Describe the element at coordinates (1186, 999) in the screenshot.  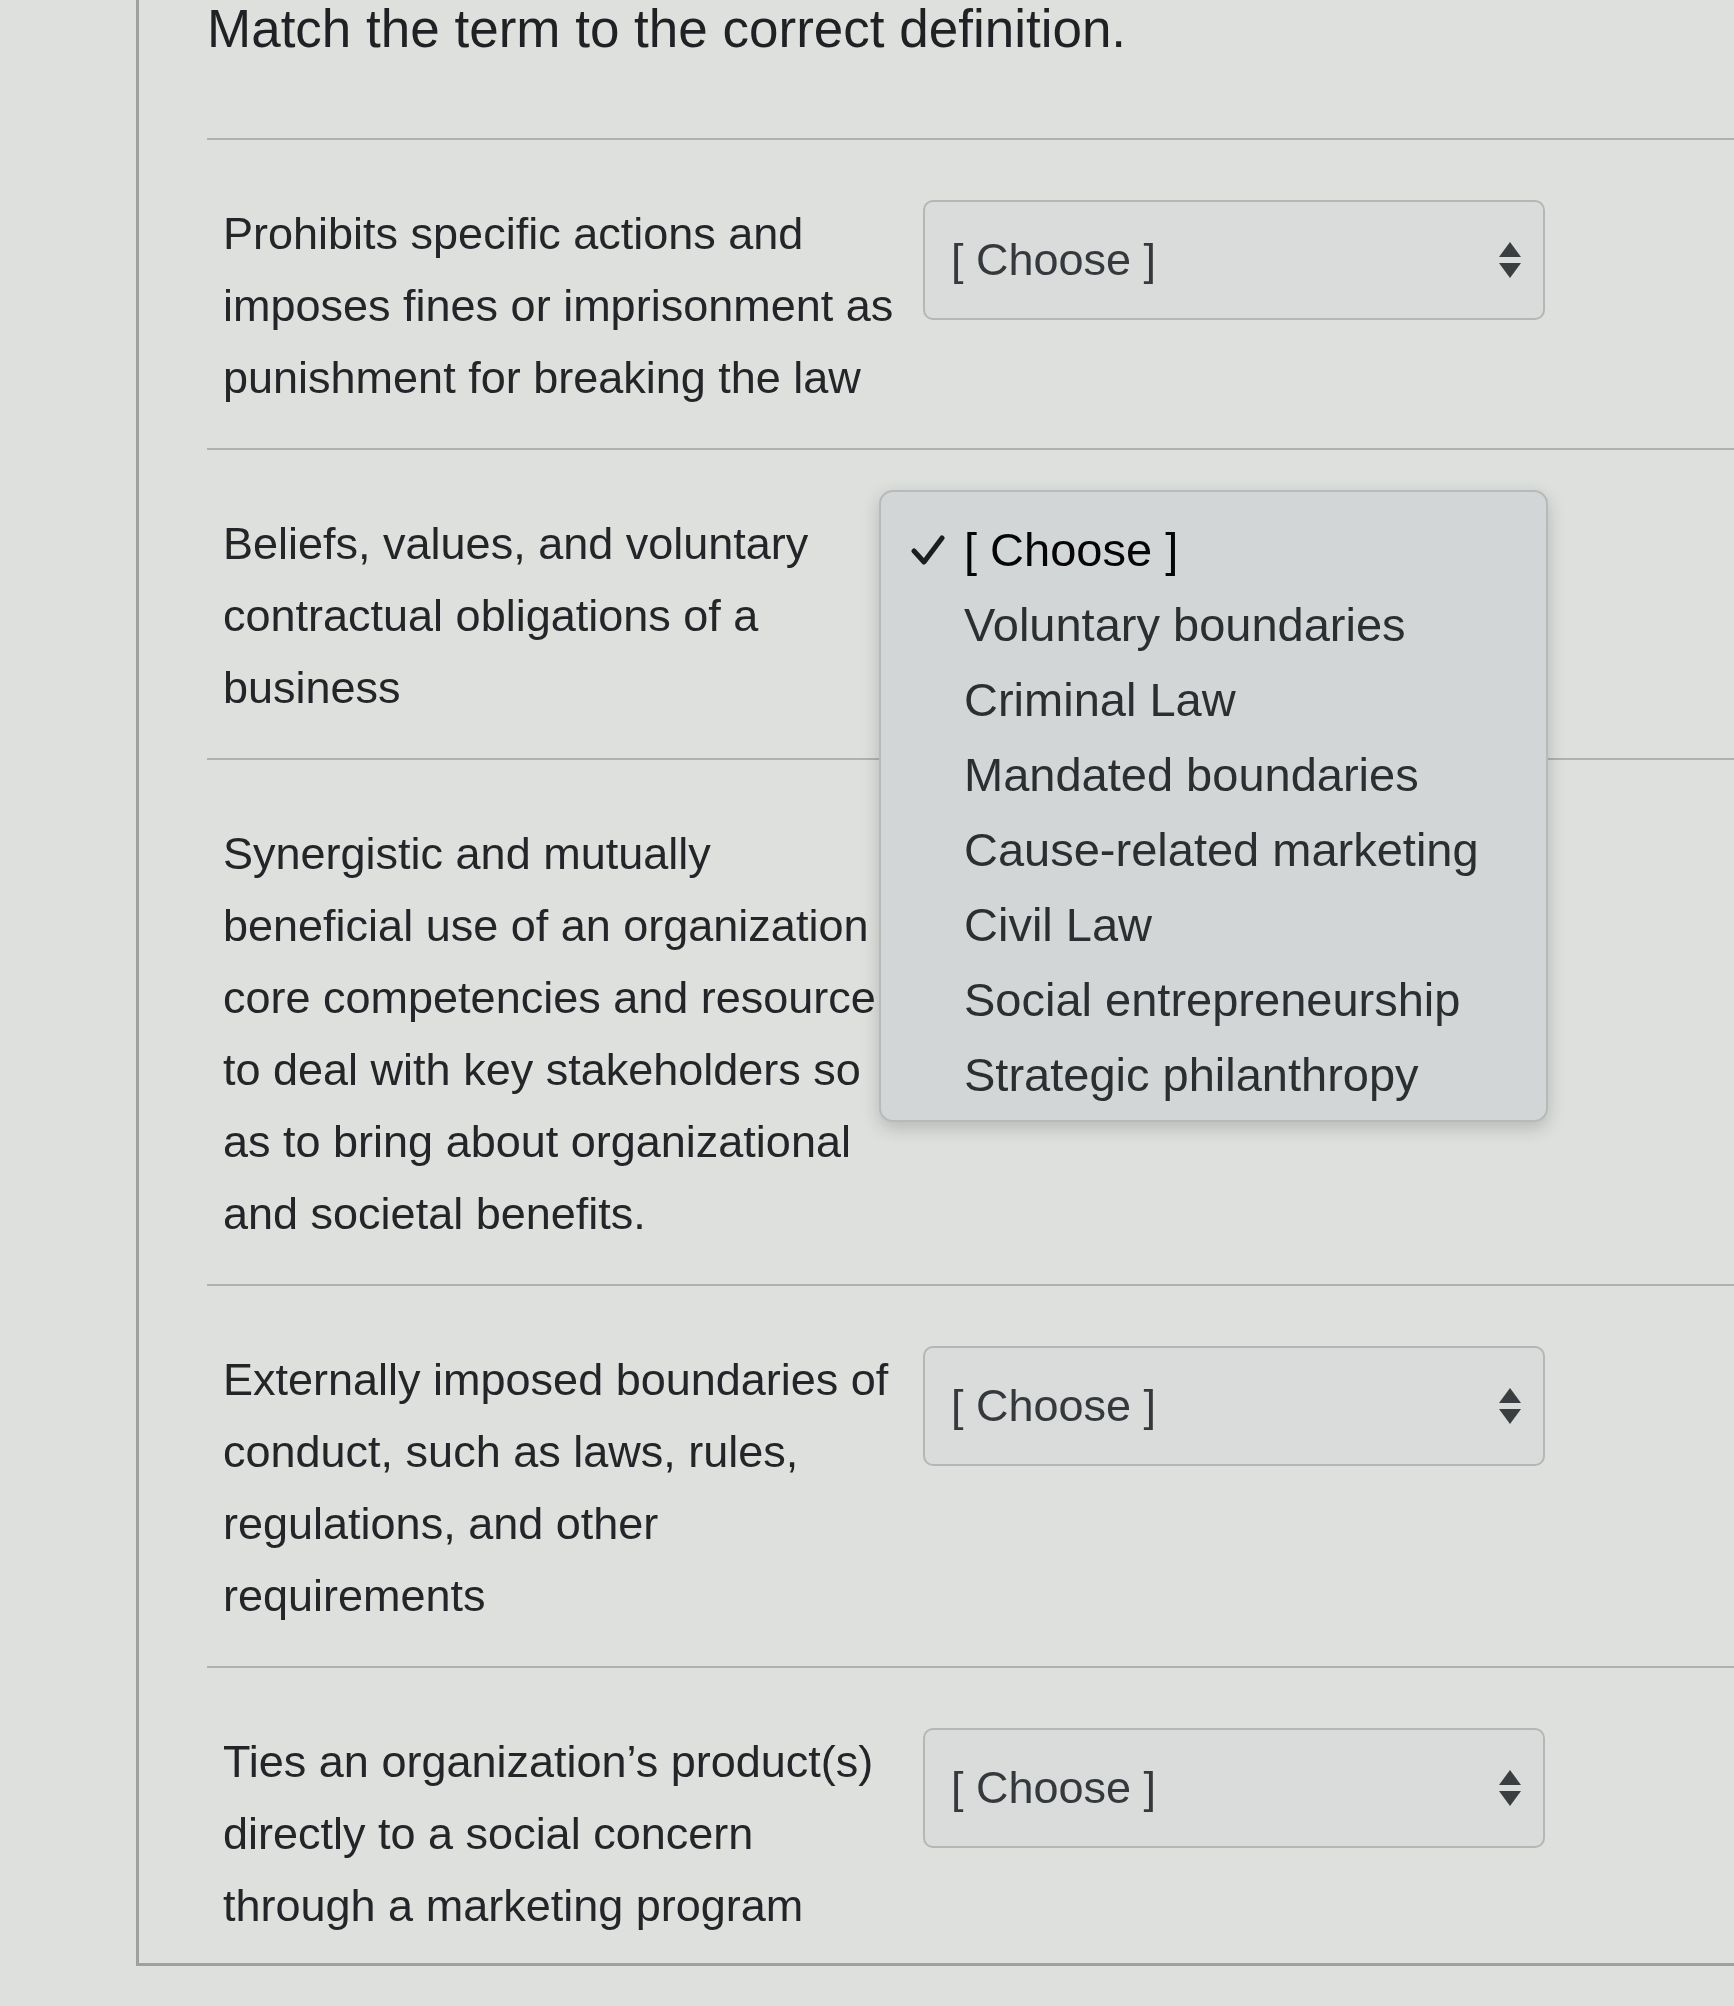
I see `menu-option: Social entrepreneurship` at that location.